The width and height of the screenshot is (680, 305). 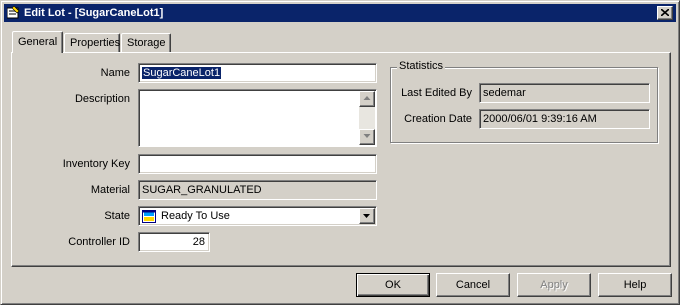 I want to click on tab-properties: Properties, so click(x=92, y=43).